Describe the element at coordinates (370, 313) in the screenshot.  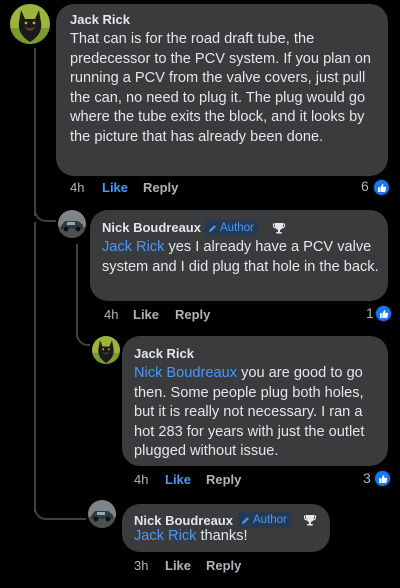
I see `reaction-count: 1` at that location.